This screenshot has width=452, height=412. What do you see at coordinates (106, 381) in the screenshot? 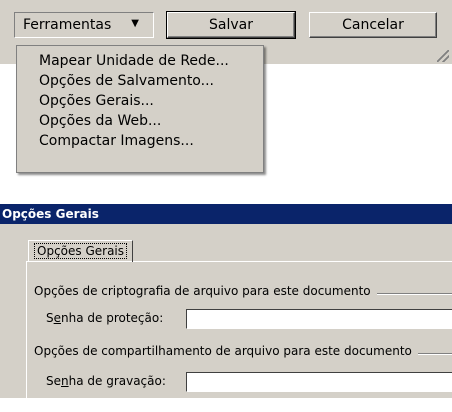
I see `modify-password-label: Senha de gravação:` at bounding box center [106, 381].